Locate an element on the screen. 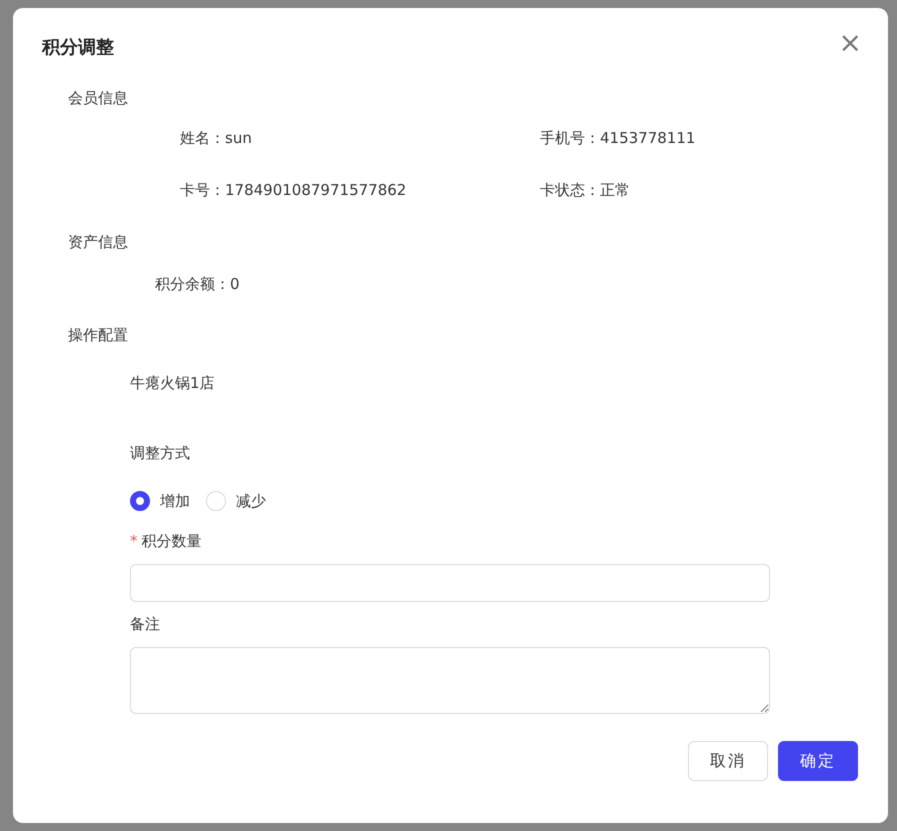  radio-option: 增加 is located at coordinates (160, 501).